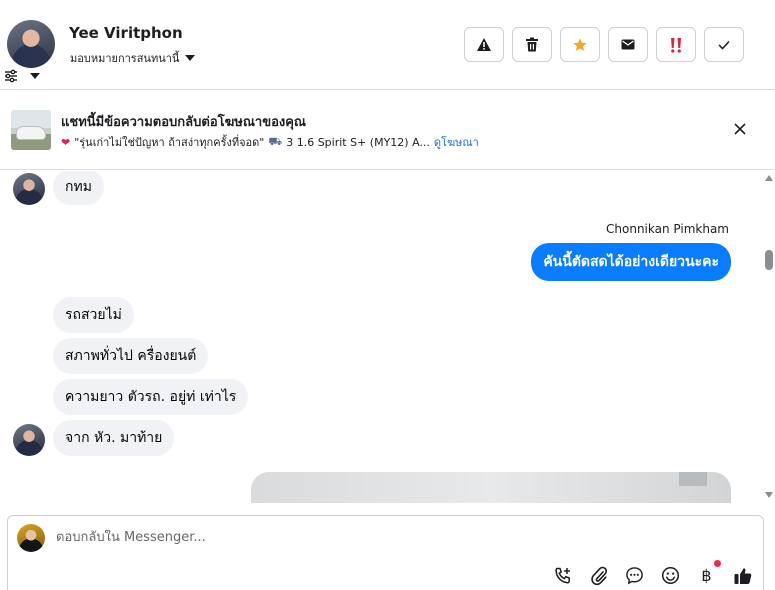 The image size is (775, 590). I want to click on filter-dropdown, so click(22, 76).